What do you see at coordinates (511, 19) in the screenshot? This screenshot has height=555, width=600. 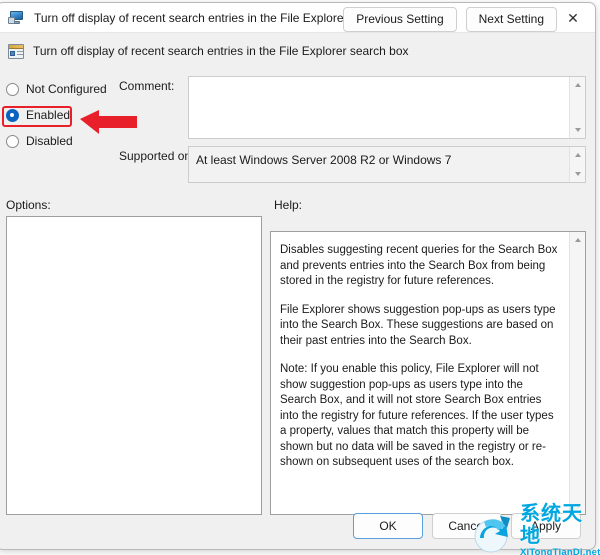 I see `next-setting-button: Next Setting` at bounding box center [511, 19].